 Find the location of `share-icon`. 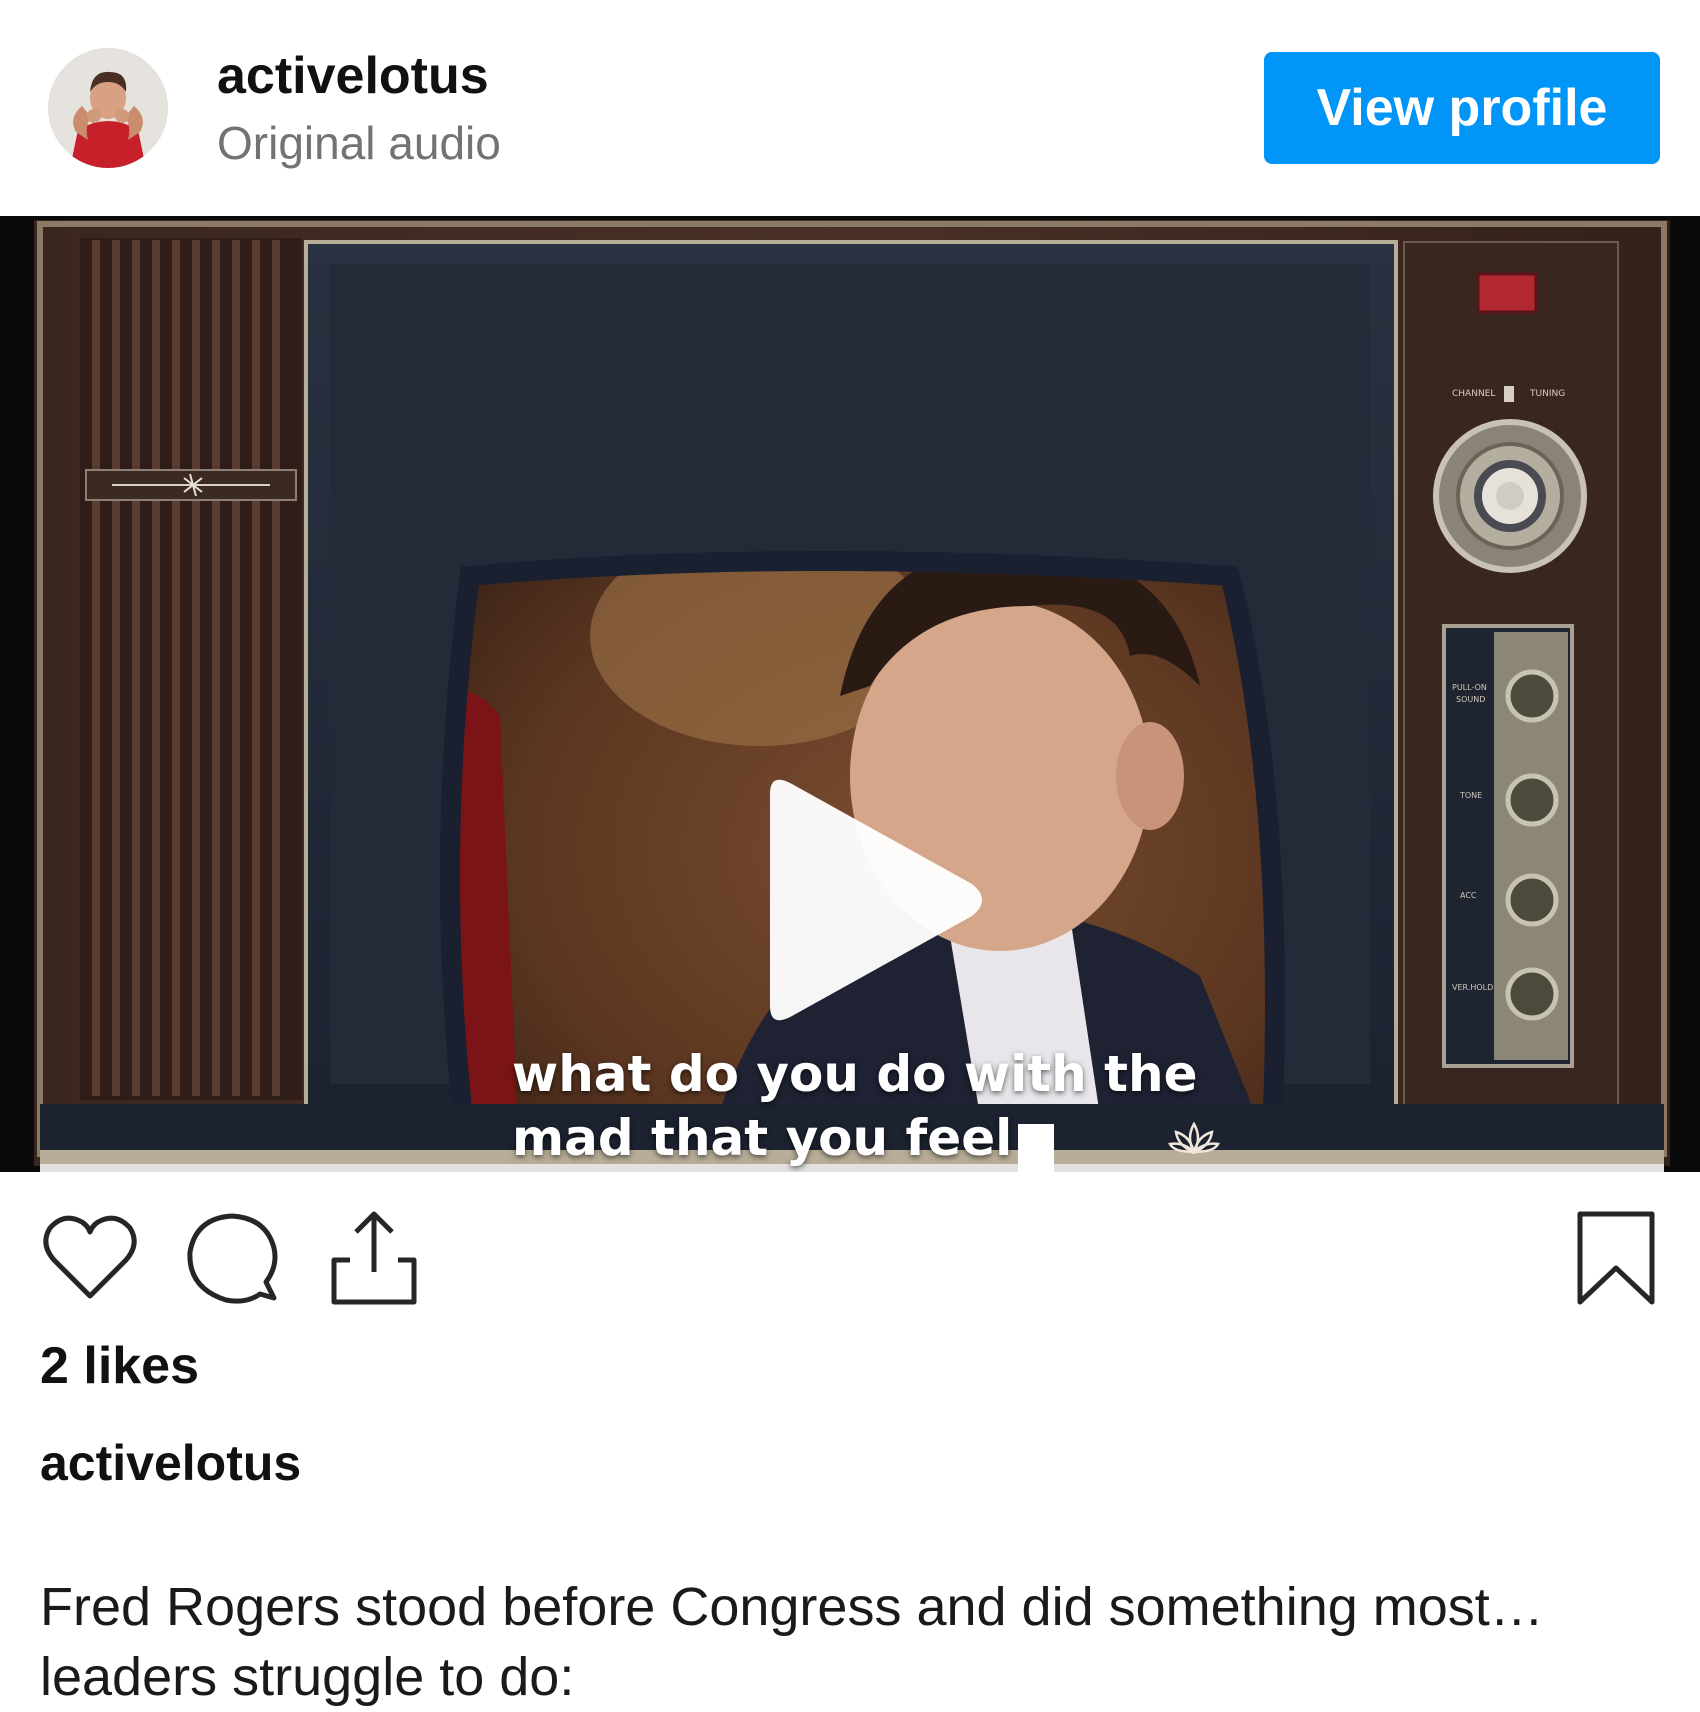

share-icon is located at coordinates (374, 1258).